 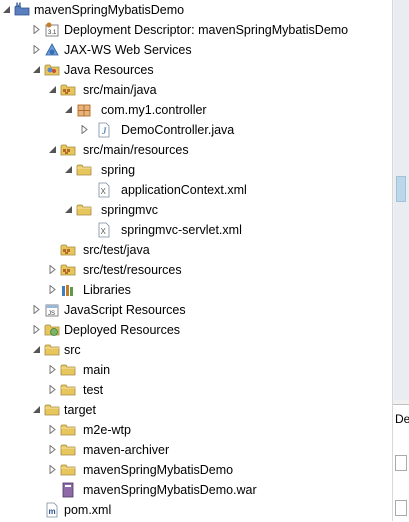 I want to click on tree-row: mavenSpringMybatisDemo, so click(x=196, y=470).